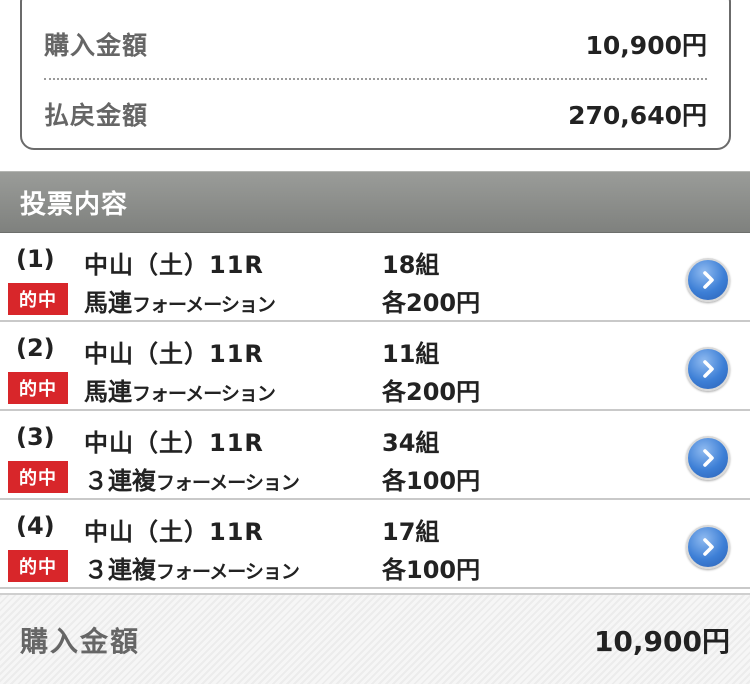 This screenshot has width=750, height=684. I want to click on bet-number: (2), so click(35, 348).